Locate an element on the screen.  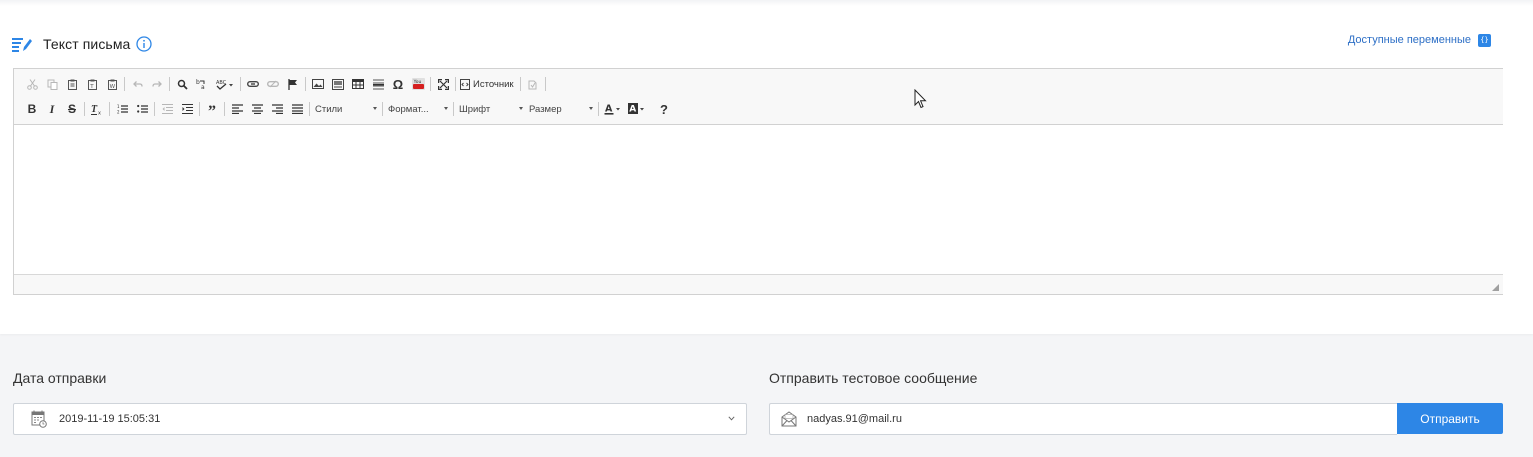
info-icon is located at coordinates (144, 44).